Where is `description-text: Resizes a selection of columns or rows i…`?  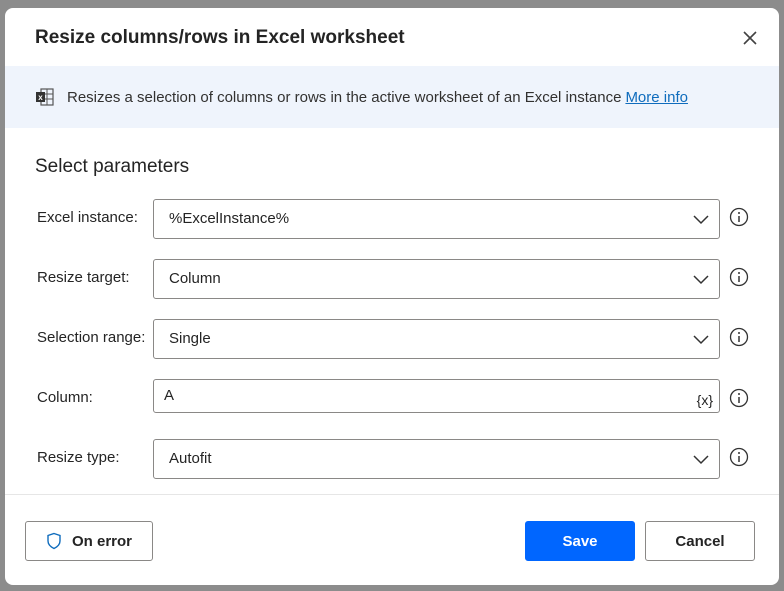
description-text: Resizes a selection of columns or rows i… is located at coordinates (344, 97).